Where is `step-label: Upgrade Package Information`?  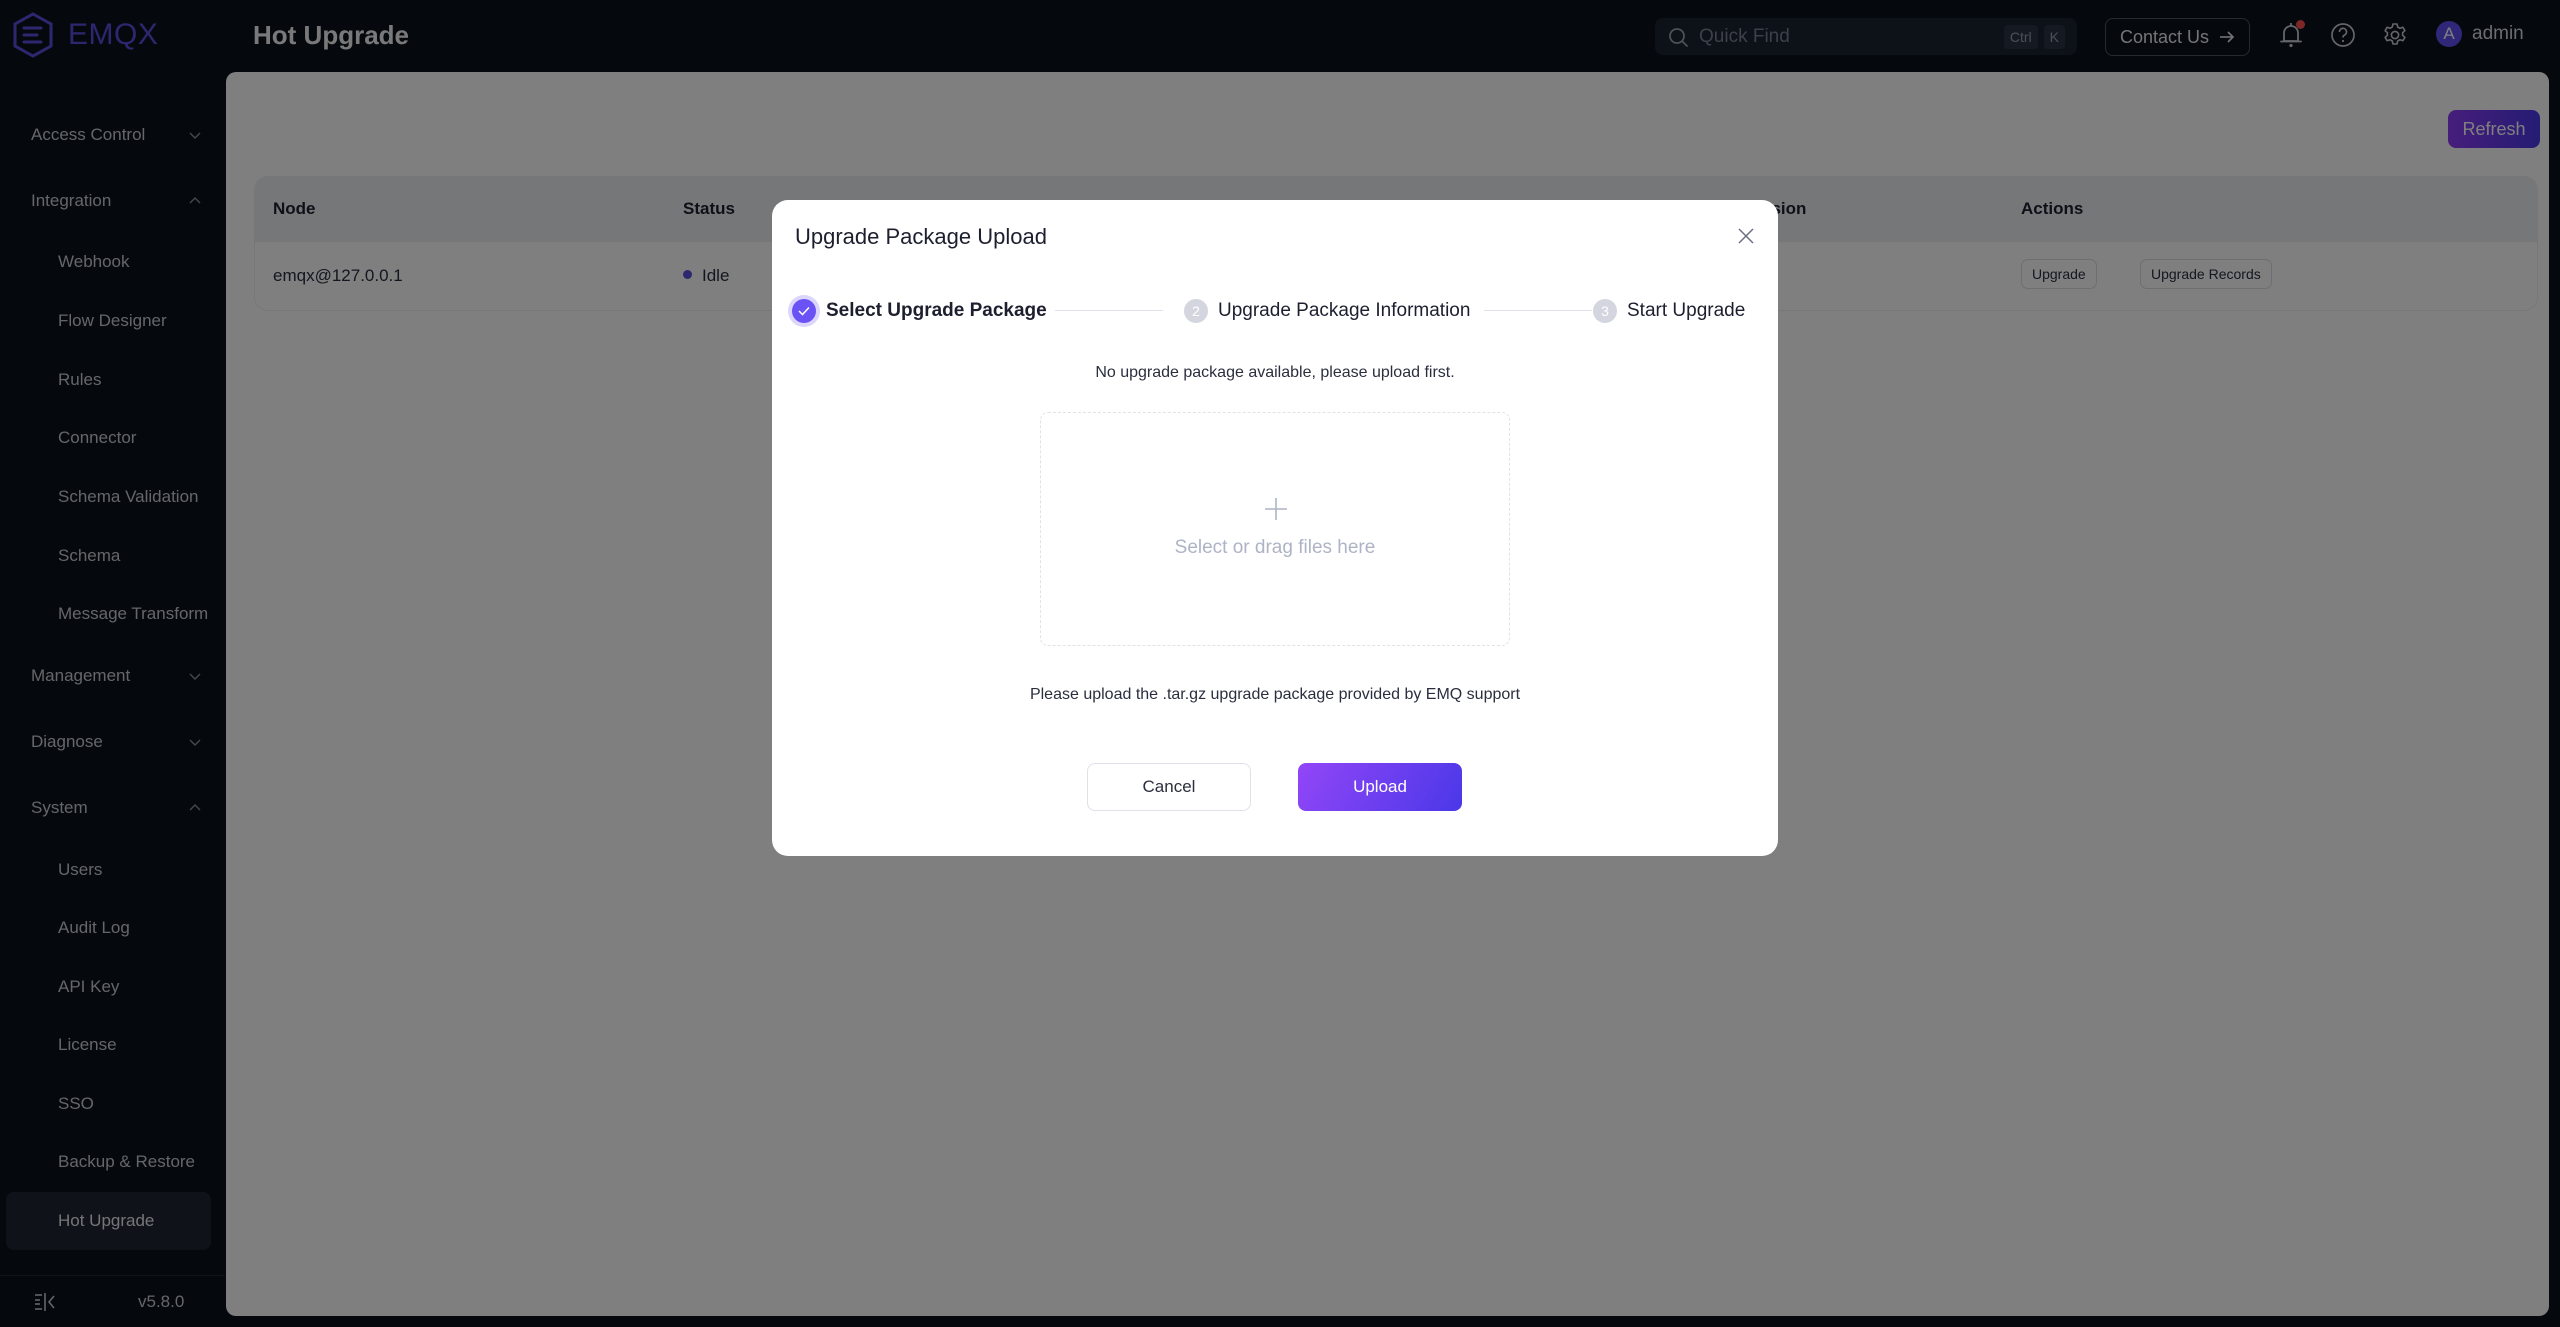 step-label: Upgrade Package Information is located at coordinates (1344, 310).